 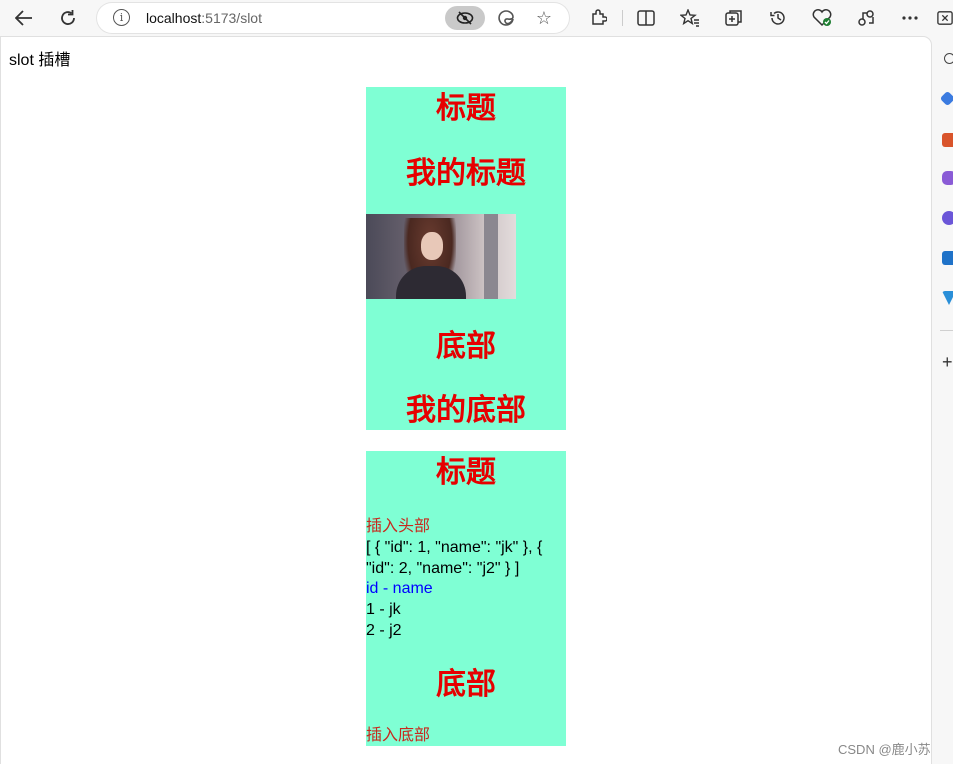 What do you see at coordinates (946, 98) in the screenshot?
I see `copilot-icon` at bounding box center [946, 98].